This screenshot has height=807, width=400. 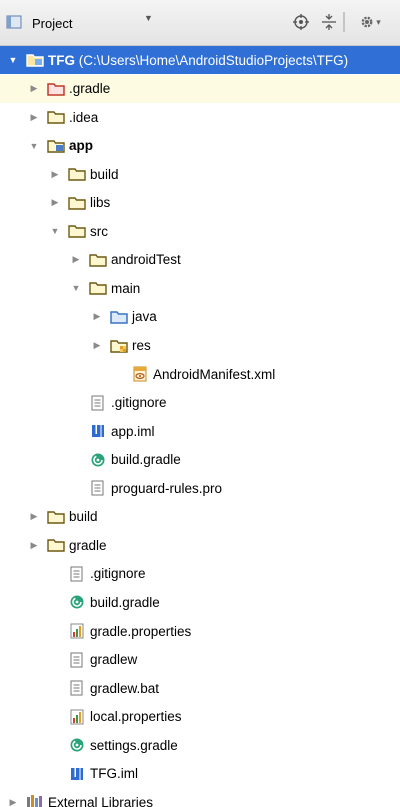 What do you see at coordinates (136, 717) in the screenshot?
I see `tree-item-label: local.properties` at bounding box center [136, 717].